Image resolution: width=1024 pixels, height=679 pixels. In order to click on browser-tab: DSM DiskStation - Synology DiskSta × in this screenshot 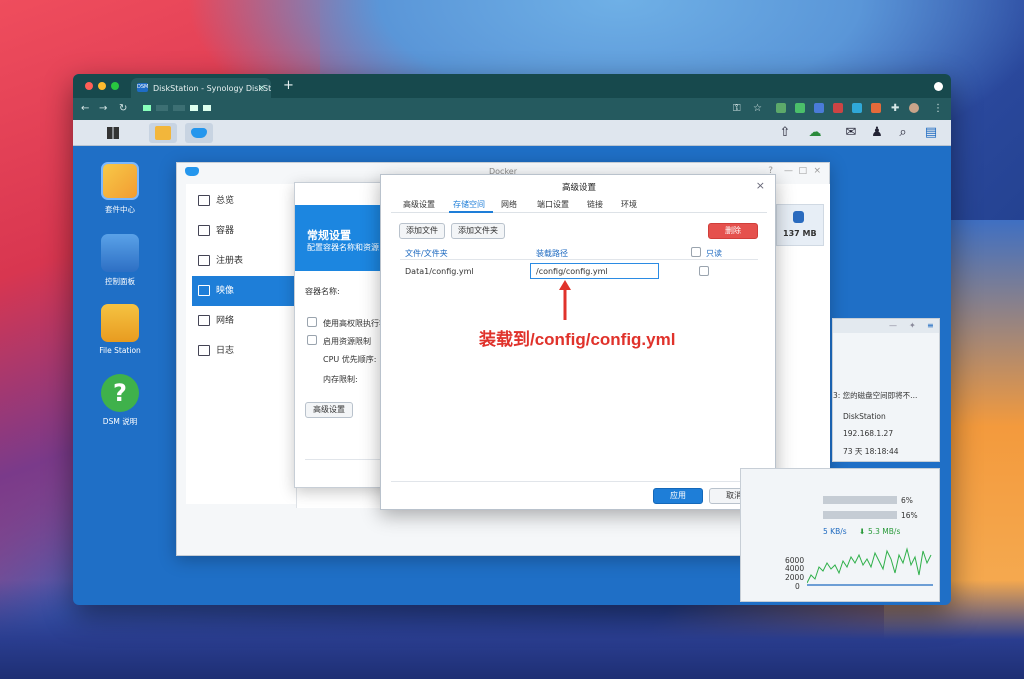, I will do `click(201, 88)`.